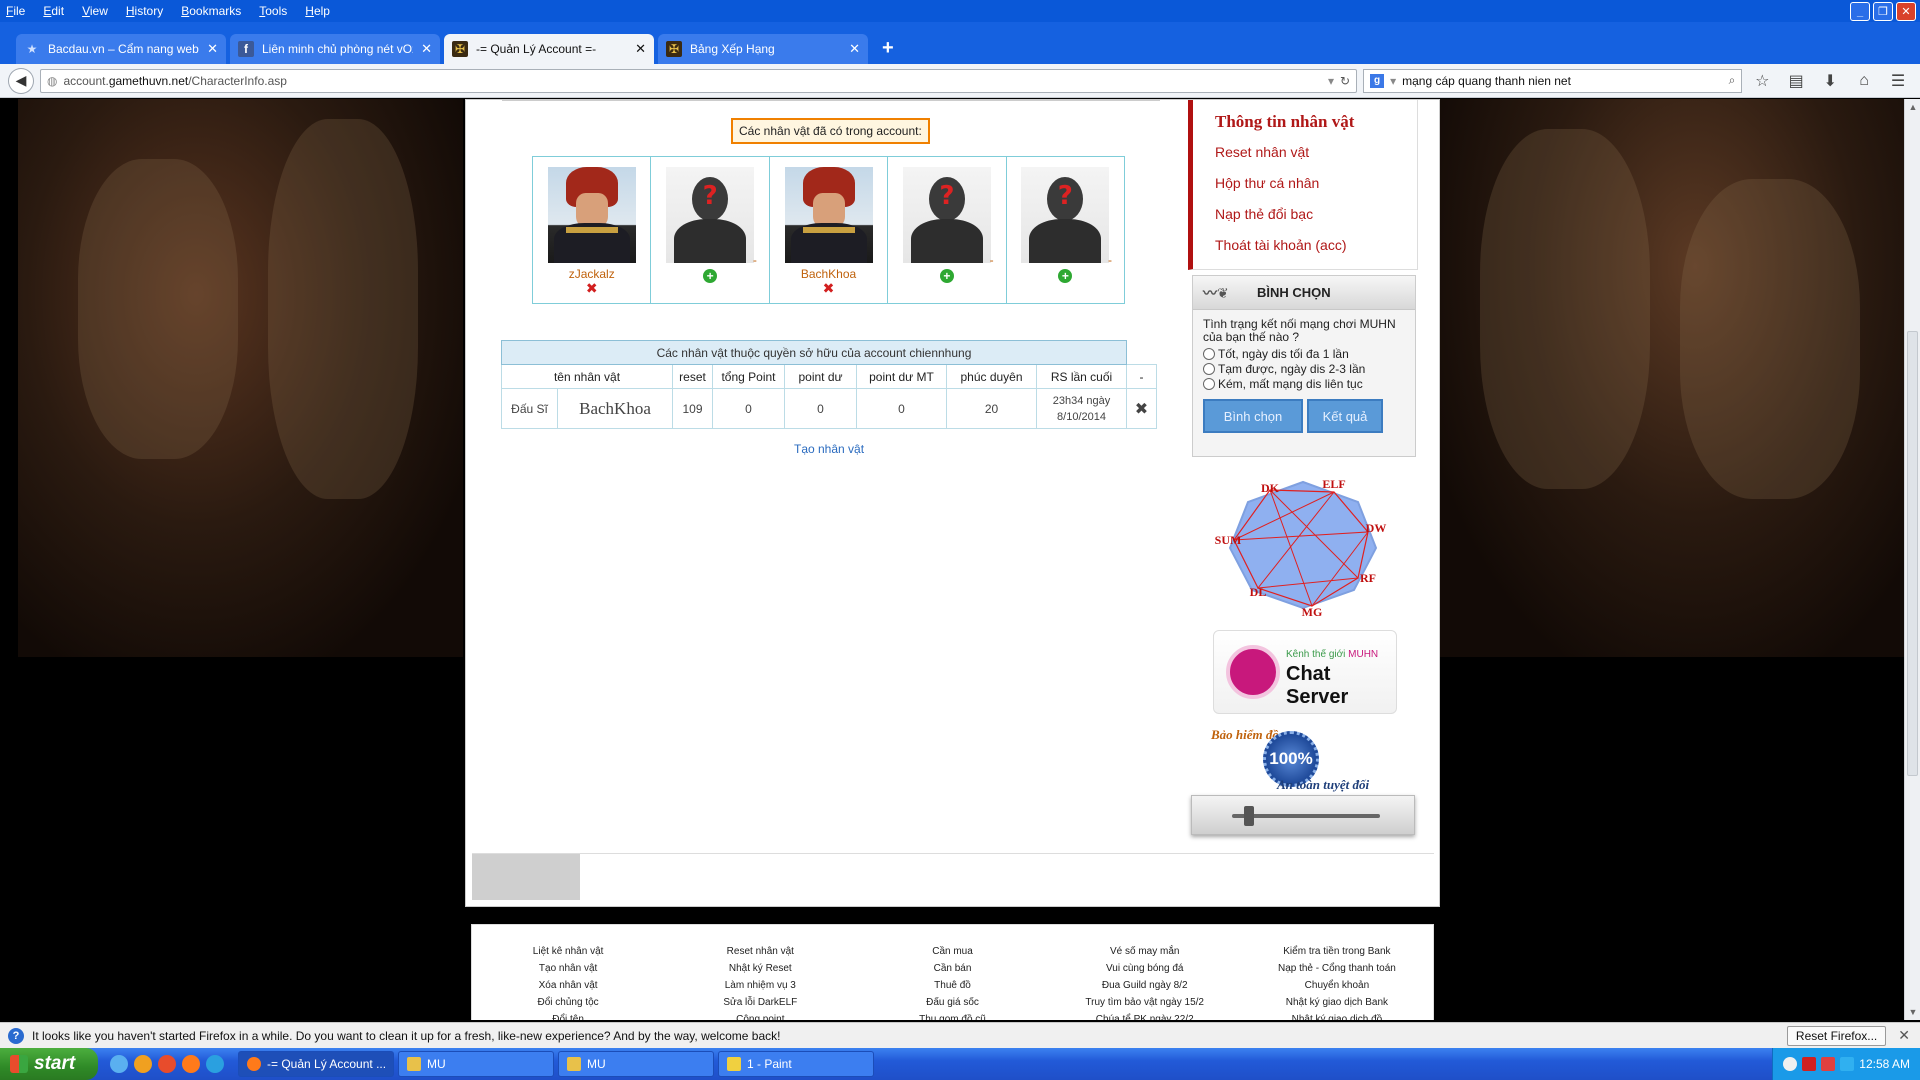 Image resolution: width=1920 pixels, height=1080 pixels. What do you see at coordinates (1337, 968) in the screenshot?
I see `footer-link: Nạp thẻ - Cổng thanh toán` at bounding box center [1337, 968].